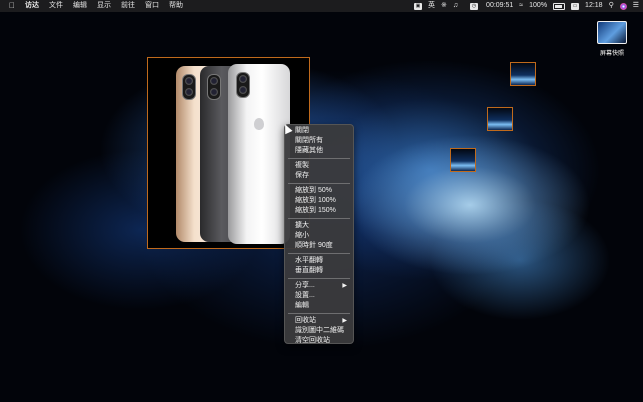 Image resolution: width=643 pixels, height=402 pixels. Describe the element at coordinates (523, 6) in the screenshot. I see `status-area: ▣ 英 ※ ♫ ◷ 00:09:51 ≈ 100% ▭ 12:18 ⚲ ☰` at that location.